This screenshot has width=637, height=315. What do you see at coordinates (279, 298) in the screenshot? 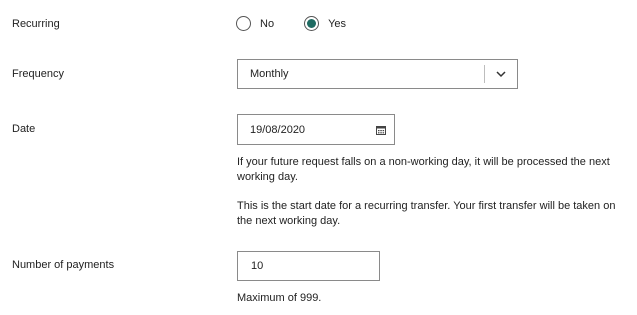
I see `payments-maximum-hint: Maximum of 999.` at bounding box center [279, 298].